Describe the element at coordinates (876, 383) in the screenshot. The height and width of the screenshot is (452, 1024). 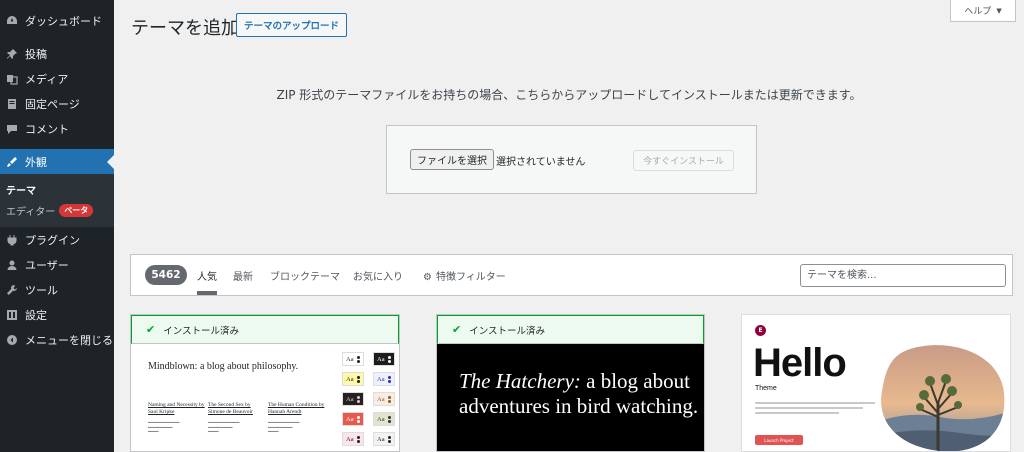
I see `theme-card: E Hello Theme Launch Project` at that location.